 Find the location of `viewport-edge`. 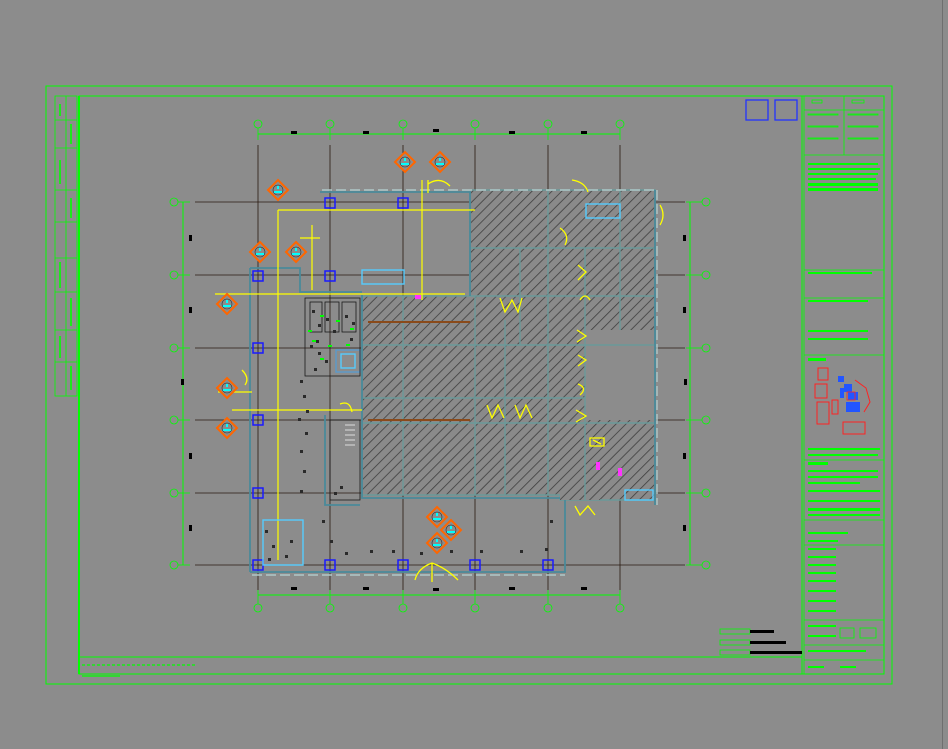

viewport-edge is located at coordinates (942, 374).